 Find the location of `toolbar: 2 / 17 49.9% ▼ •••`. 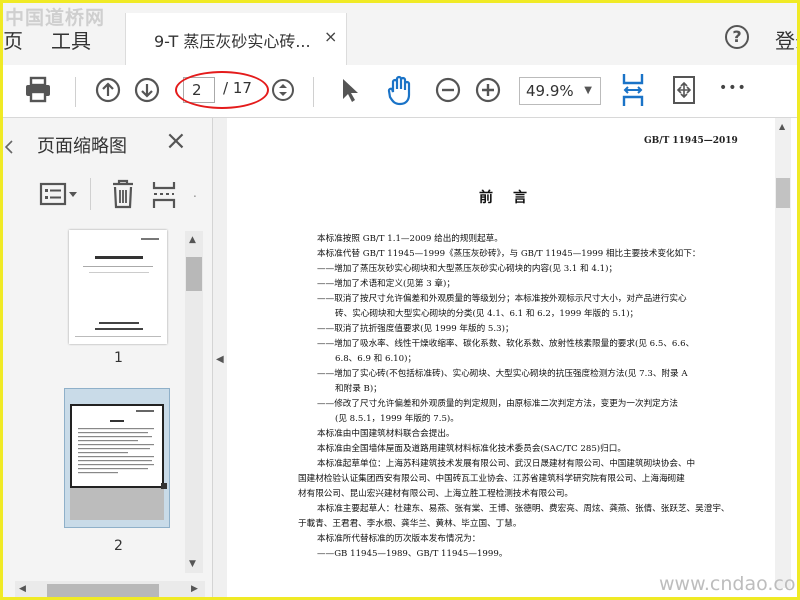

toolbar: 2 / 17 49.9% ▼ ••• is located at coordinates (400, 91).